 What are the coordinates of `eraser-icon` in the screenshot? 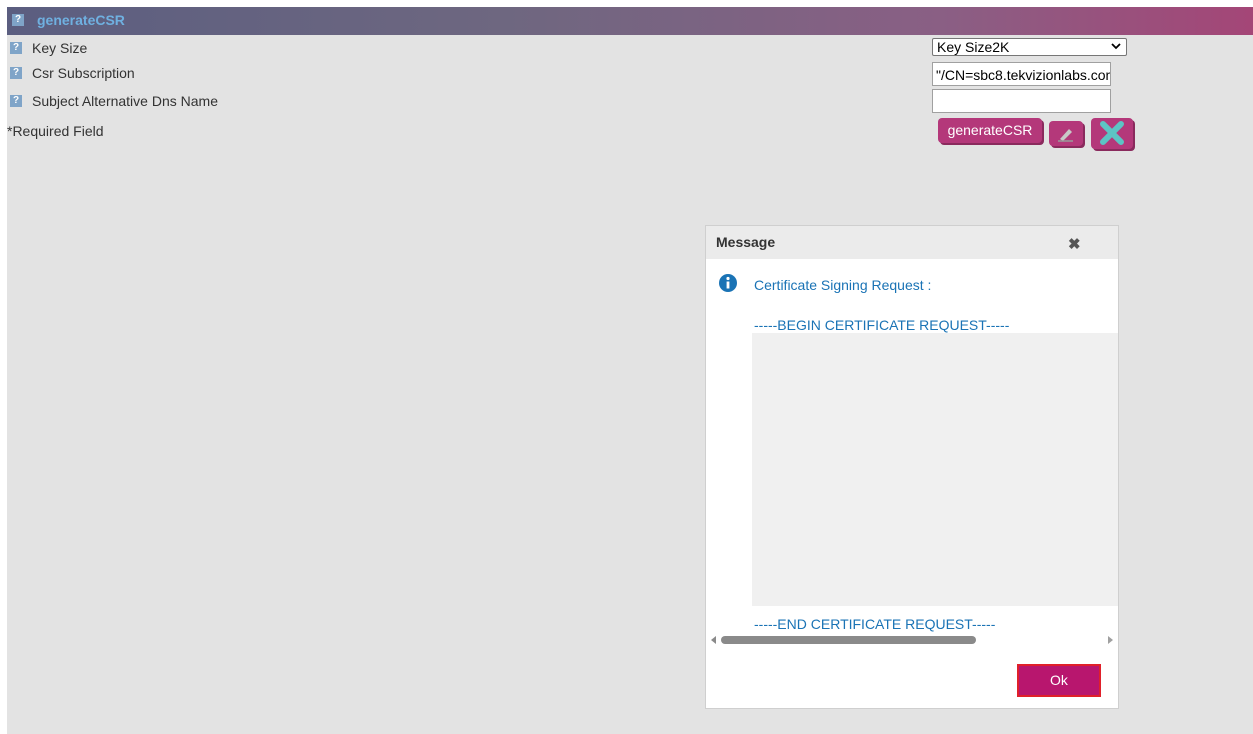 It's located at (1065, 135).